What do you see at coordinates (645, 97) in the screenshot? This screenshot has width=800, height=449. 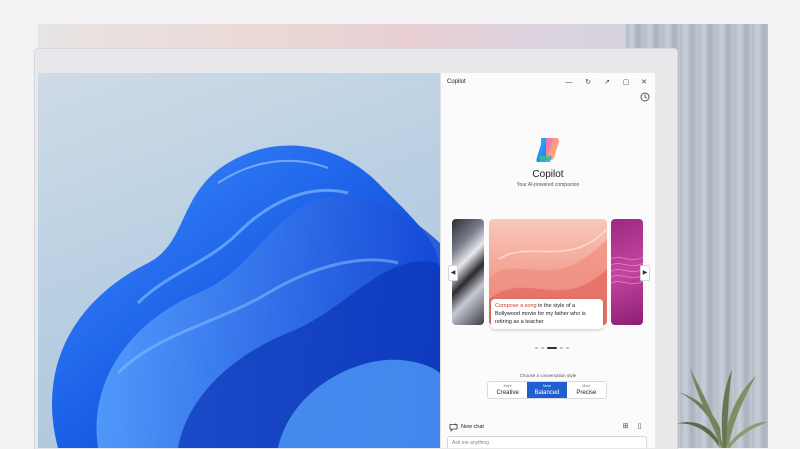 I see `history-icon` at bounding box center [645, 97].